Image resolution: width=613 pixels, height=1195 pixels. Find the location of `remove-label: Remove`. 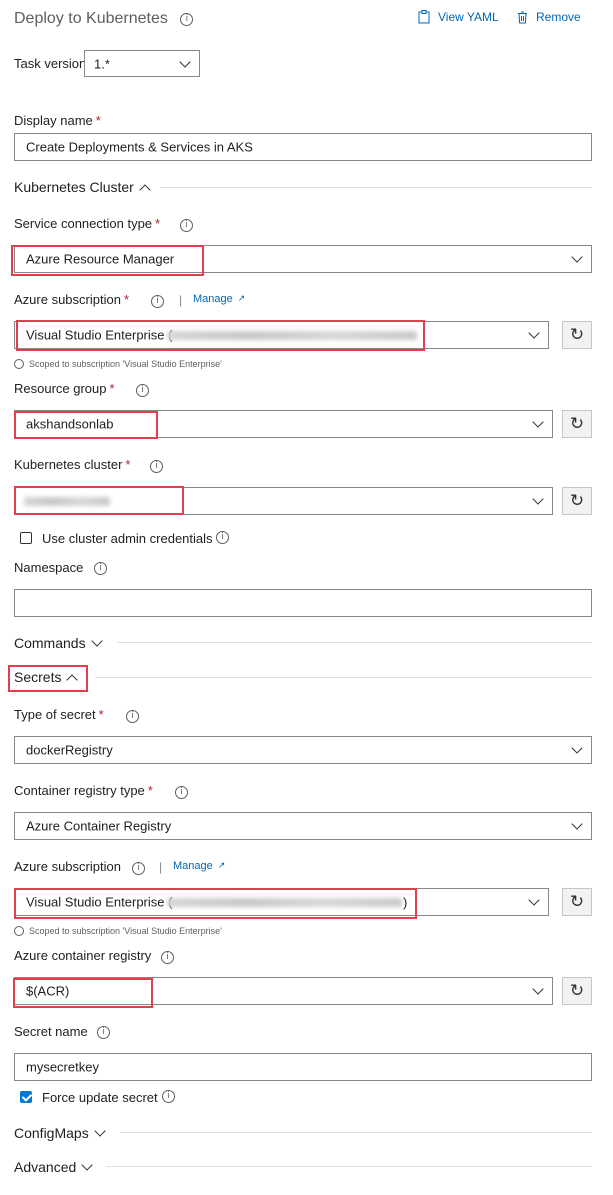

remove-label: Remove is located at coordinates (558, 17).